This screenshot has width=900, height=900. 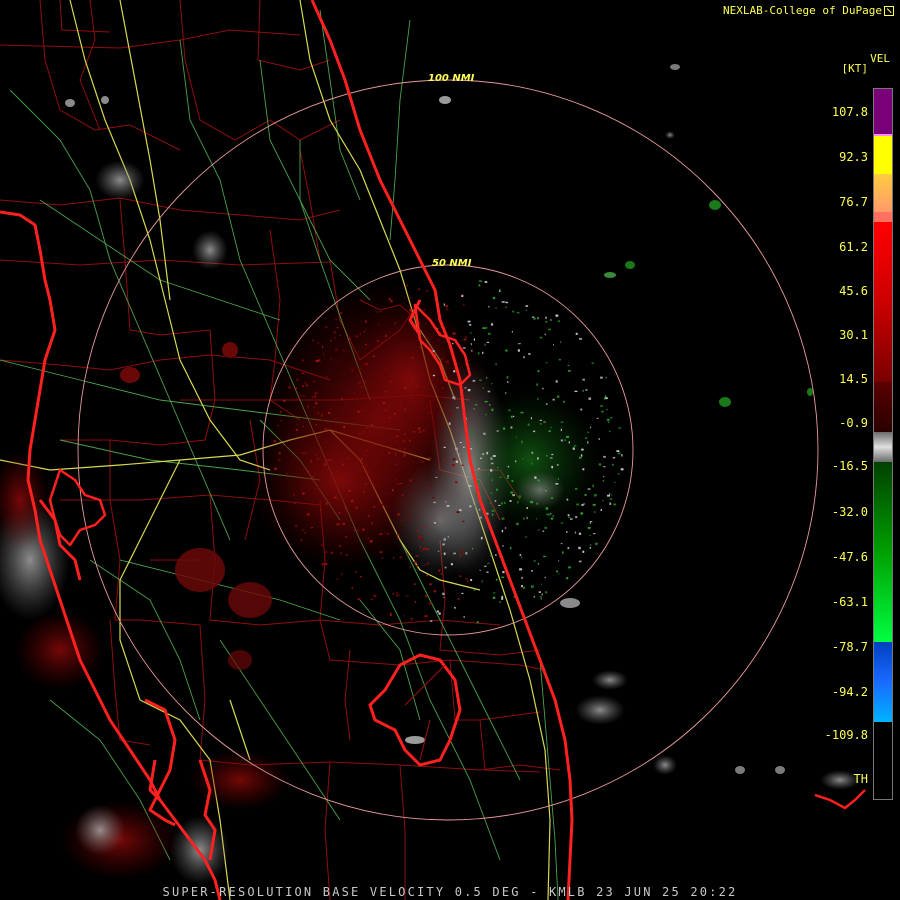 I want to click on legend-label-7: -0.9, so click(x=853, y=423).